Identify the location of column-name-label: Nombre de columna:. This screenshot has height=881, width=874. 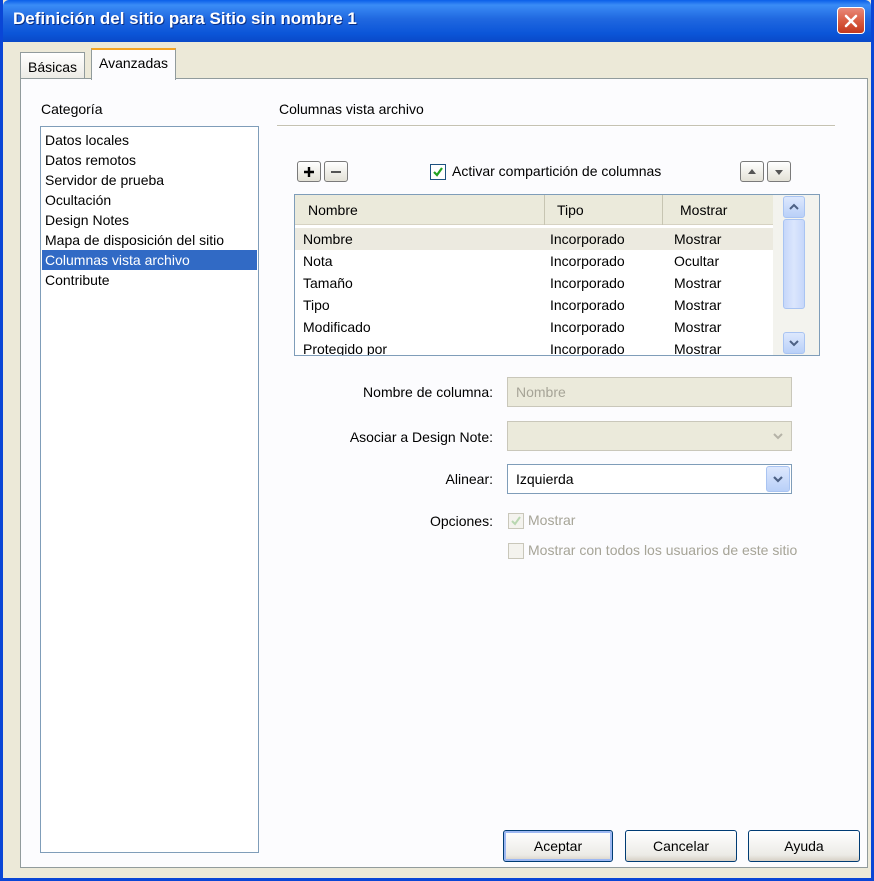
(428, 392).